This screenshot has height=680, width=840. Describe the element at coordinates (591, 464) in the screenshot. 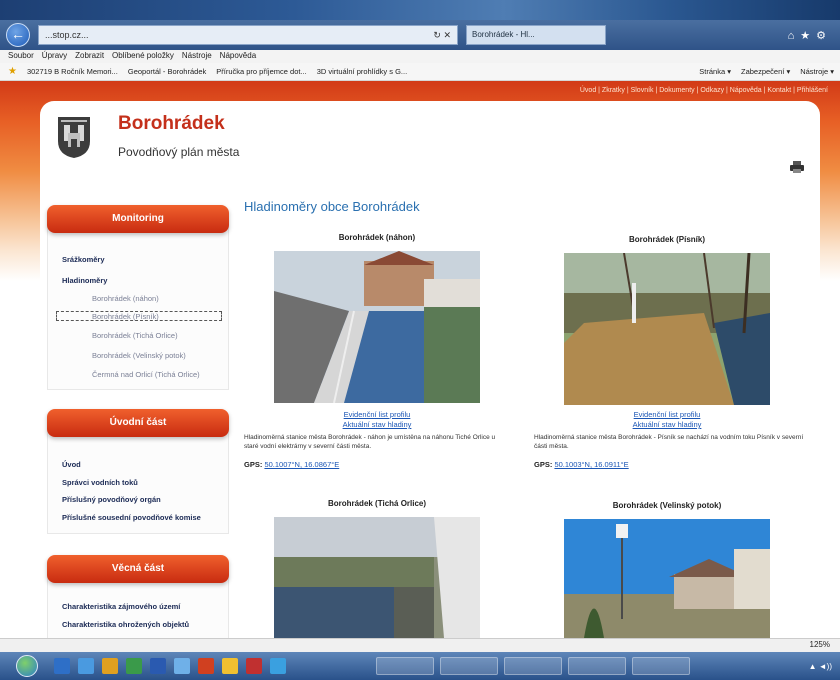

I see `gps-link-pisnik: 50.1003°N, 16.0911°E` at that location.